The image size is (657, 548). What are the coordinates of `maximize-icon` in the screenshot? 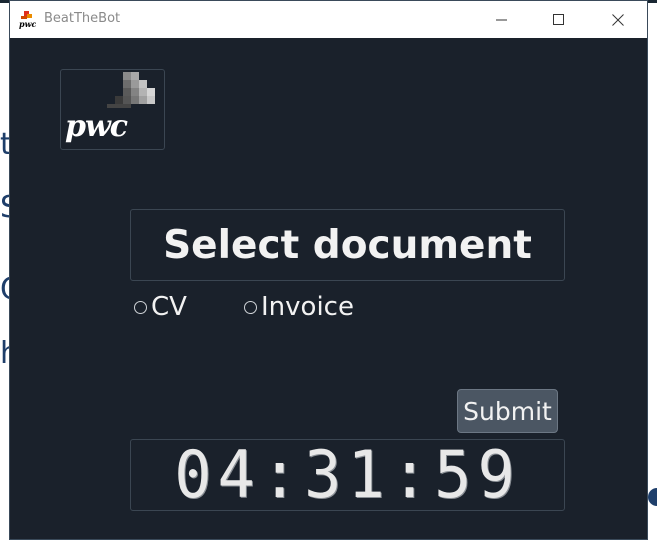 It's located at (558, 19).